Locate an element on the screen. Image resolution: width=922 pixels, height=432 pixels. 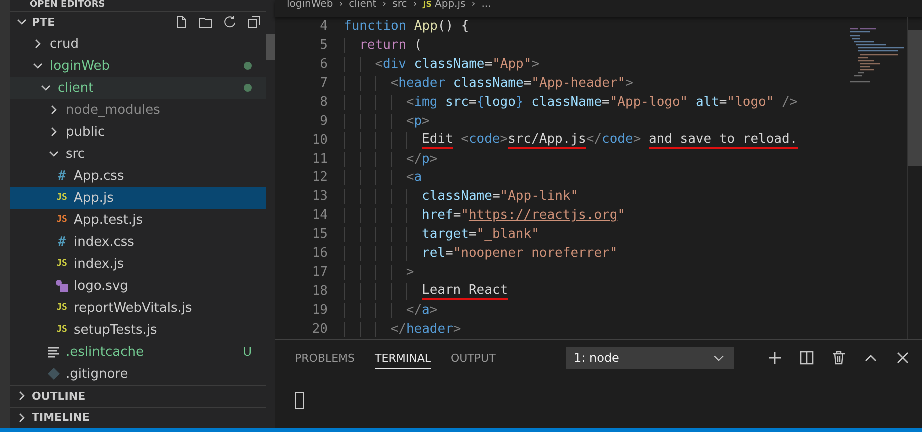
file-item: JS index.js is located at coordinates (138, 264).